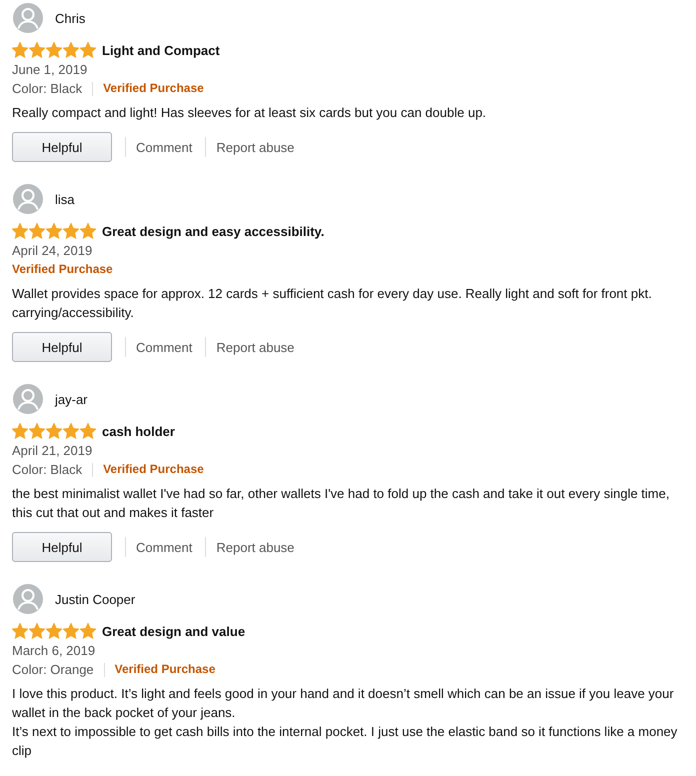  I want to click on review-text: I love this product. It’s light and feels good in your hand and it doesn’t smell which can be an issue if you leave your wallet in the back pocket of your jeans., so click(343, 703).